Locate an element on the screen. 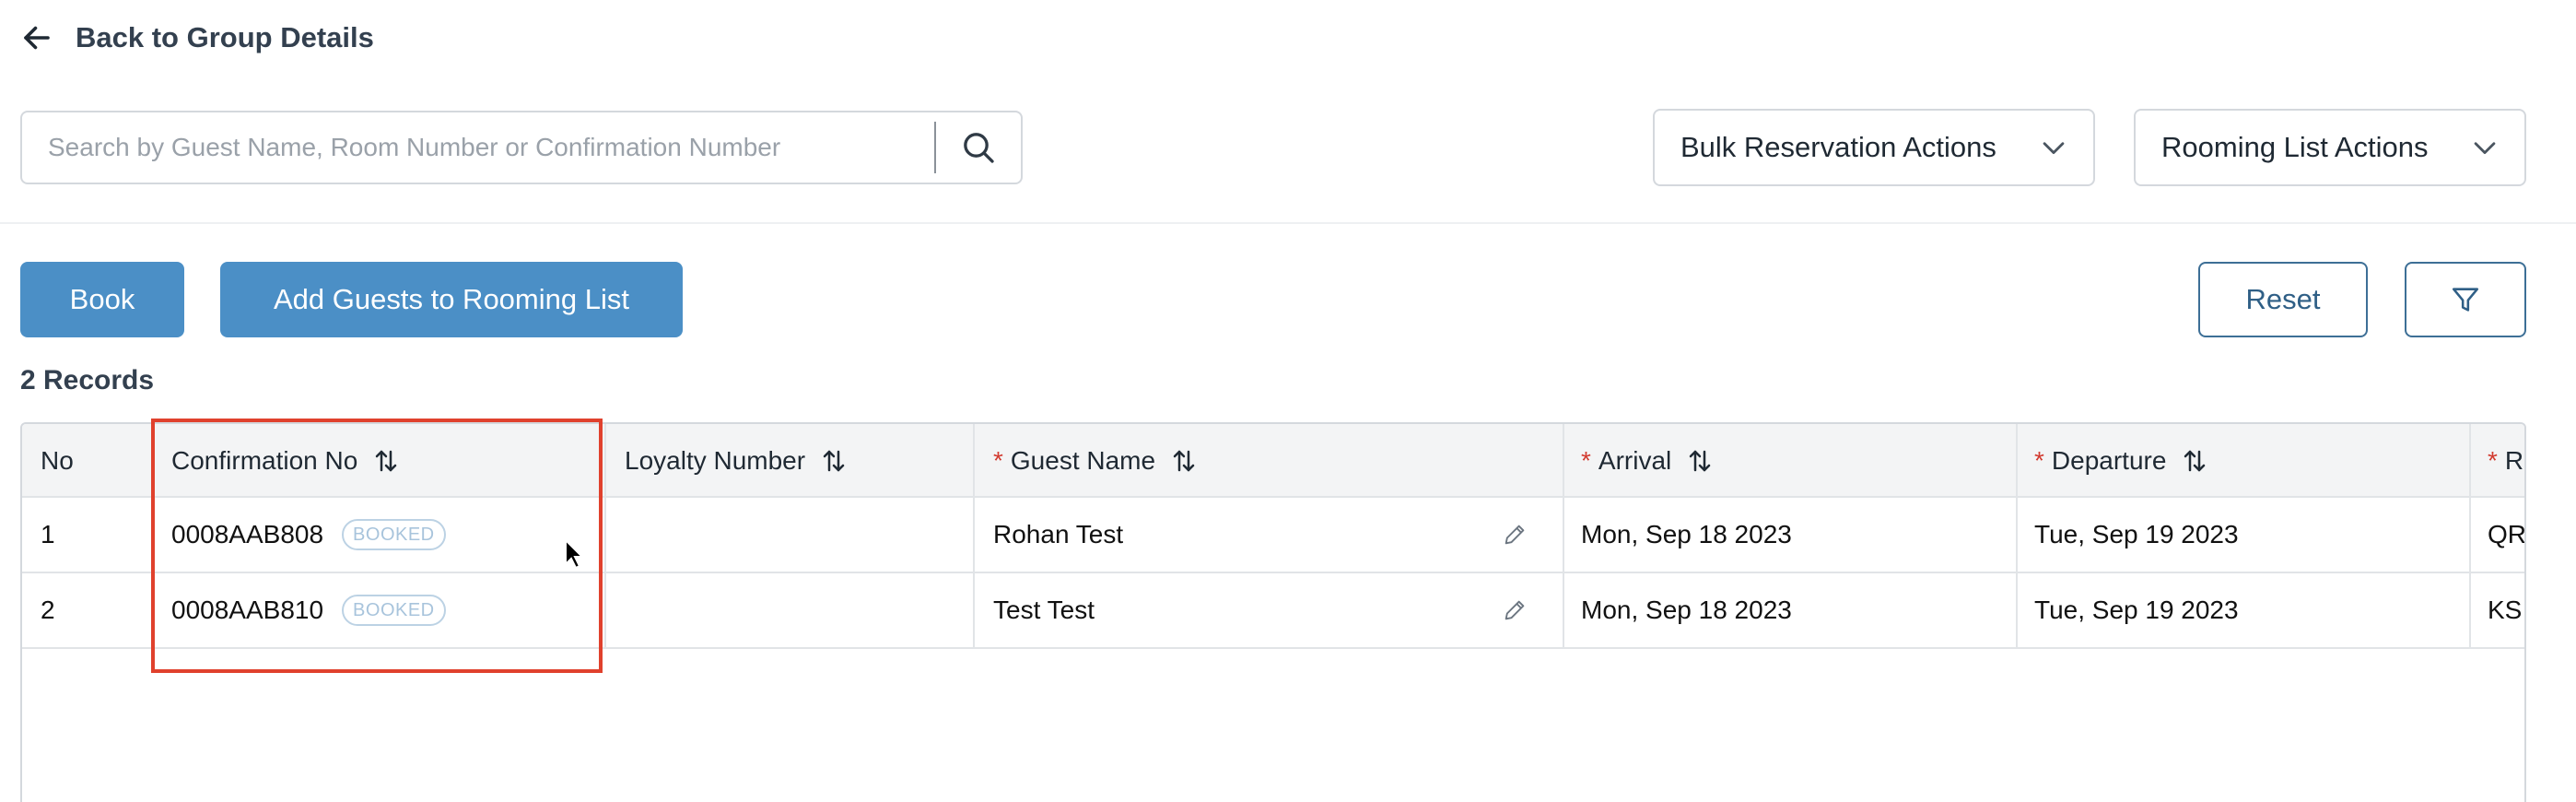 This screenshot has height=802, width=2576. confirmation-cell: 0008AAB808 BOOKED is located at coordinates (383, 535).